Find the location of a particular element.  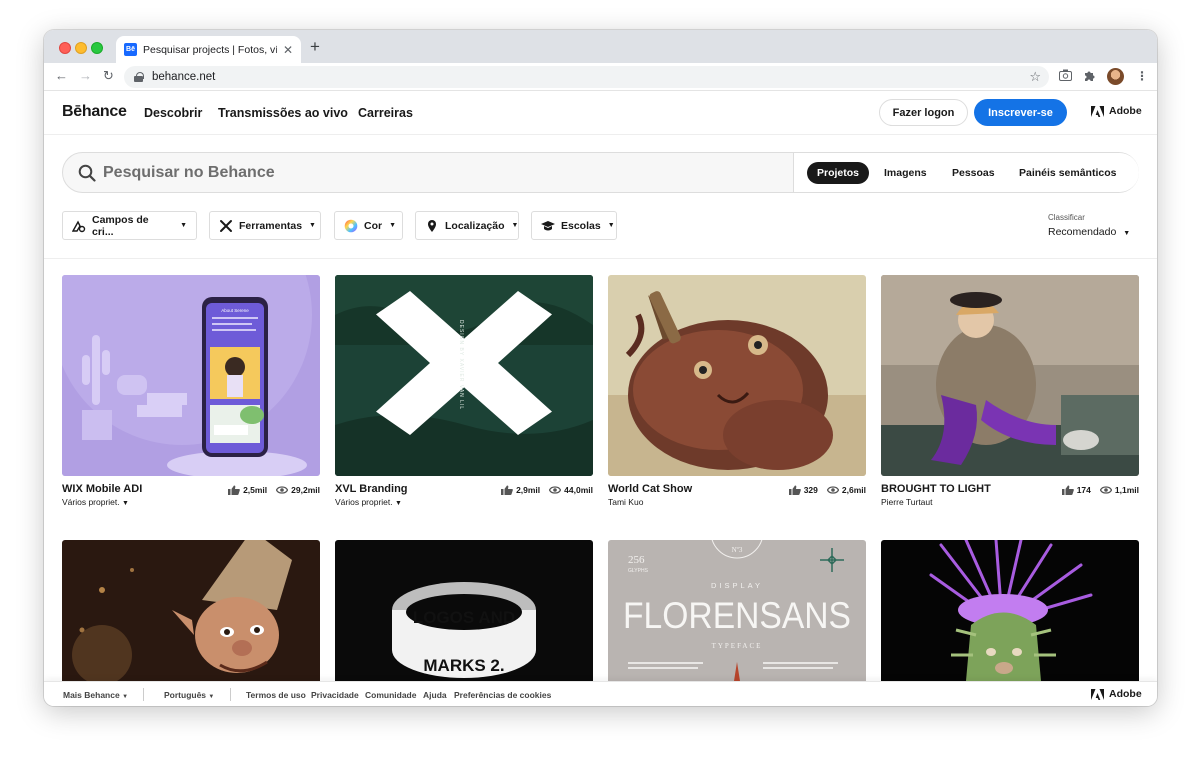

nav-carreiras: Carreiras is located at coordinates (385, 113).